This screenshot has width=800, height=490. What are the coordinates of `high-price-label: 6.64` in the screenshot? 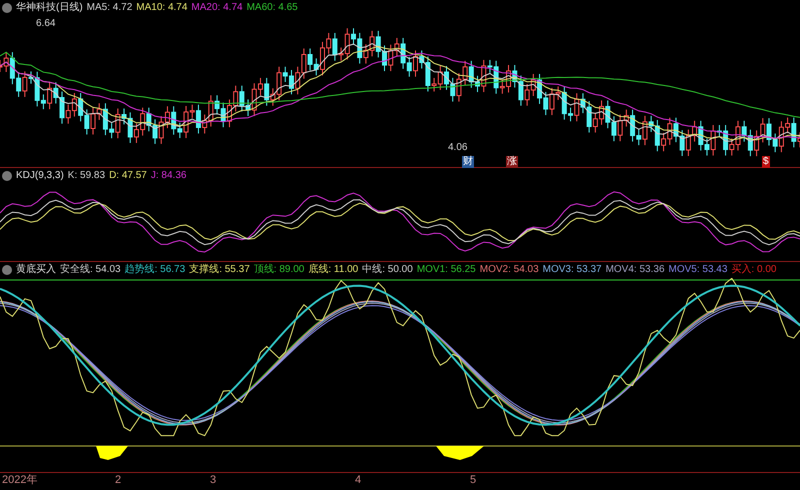 It's located at (46, 24).